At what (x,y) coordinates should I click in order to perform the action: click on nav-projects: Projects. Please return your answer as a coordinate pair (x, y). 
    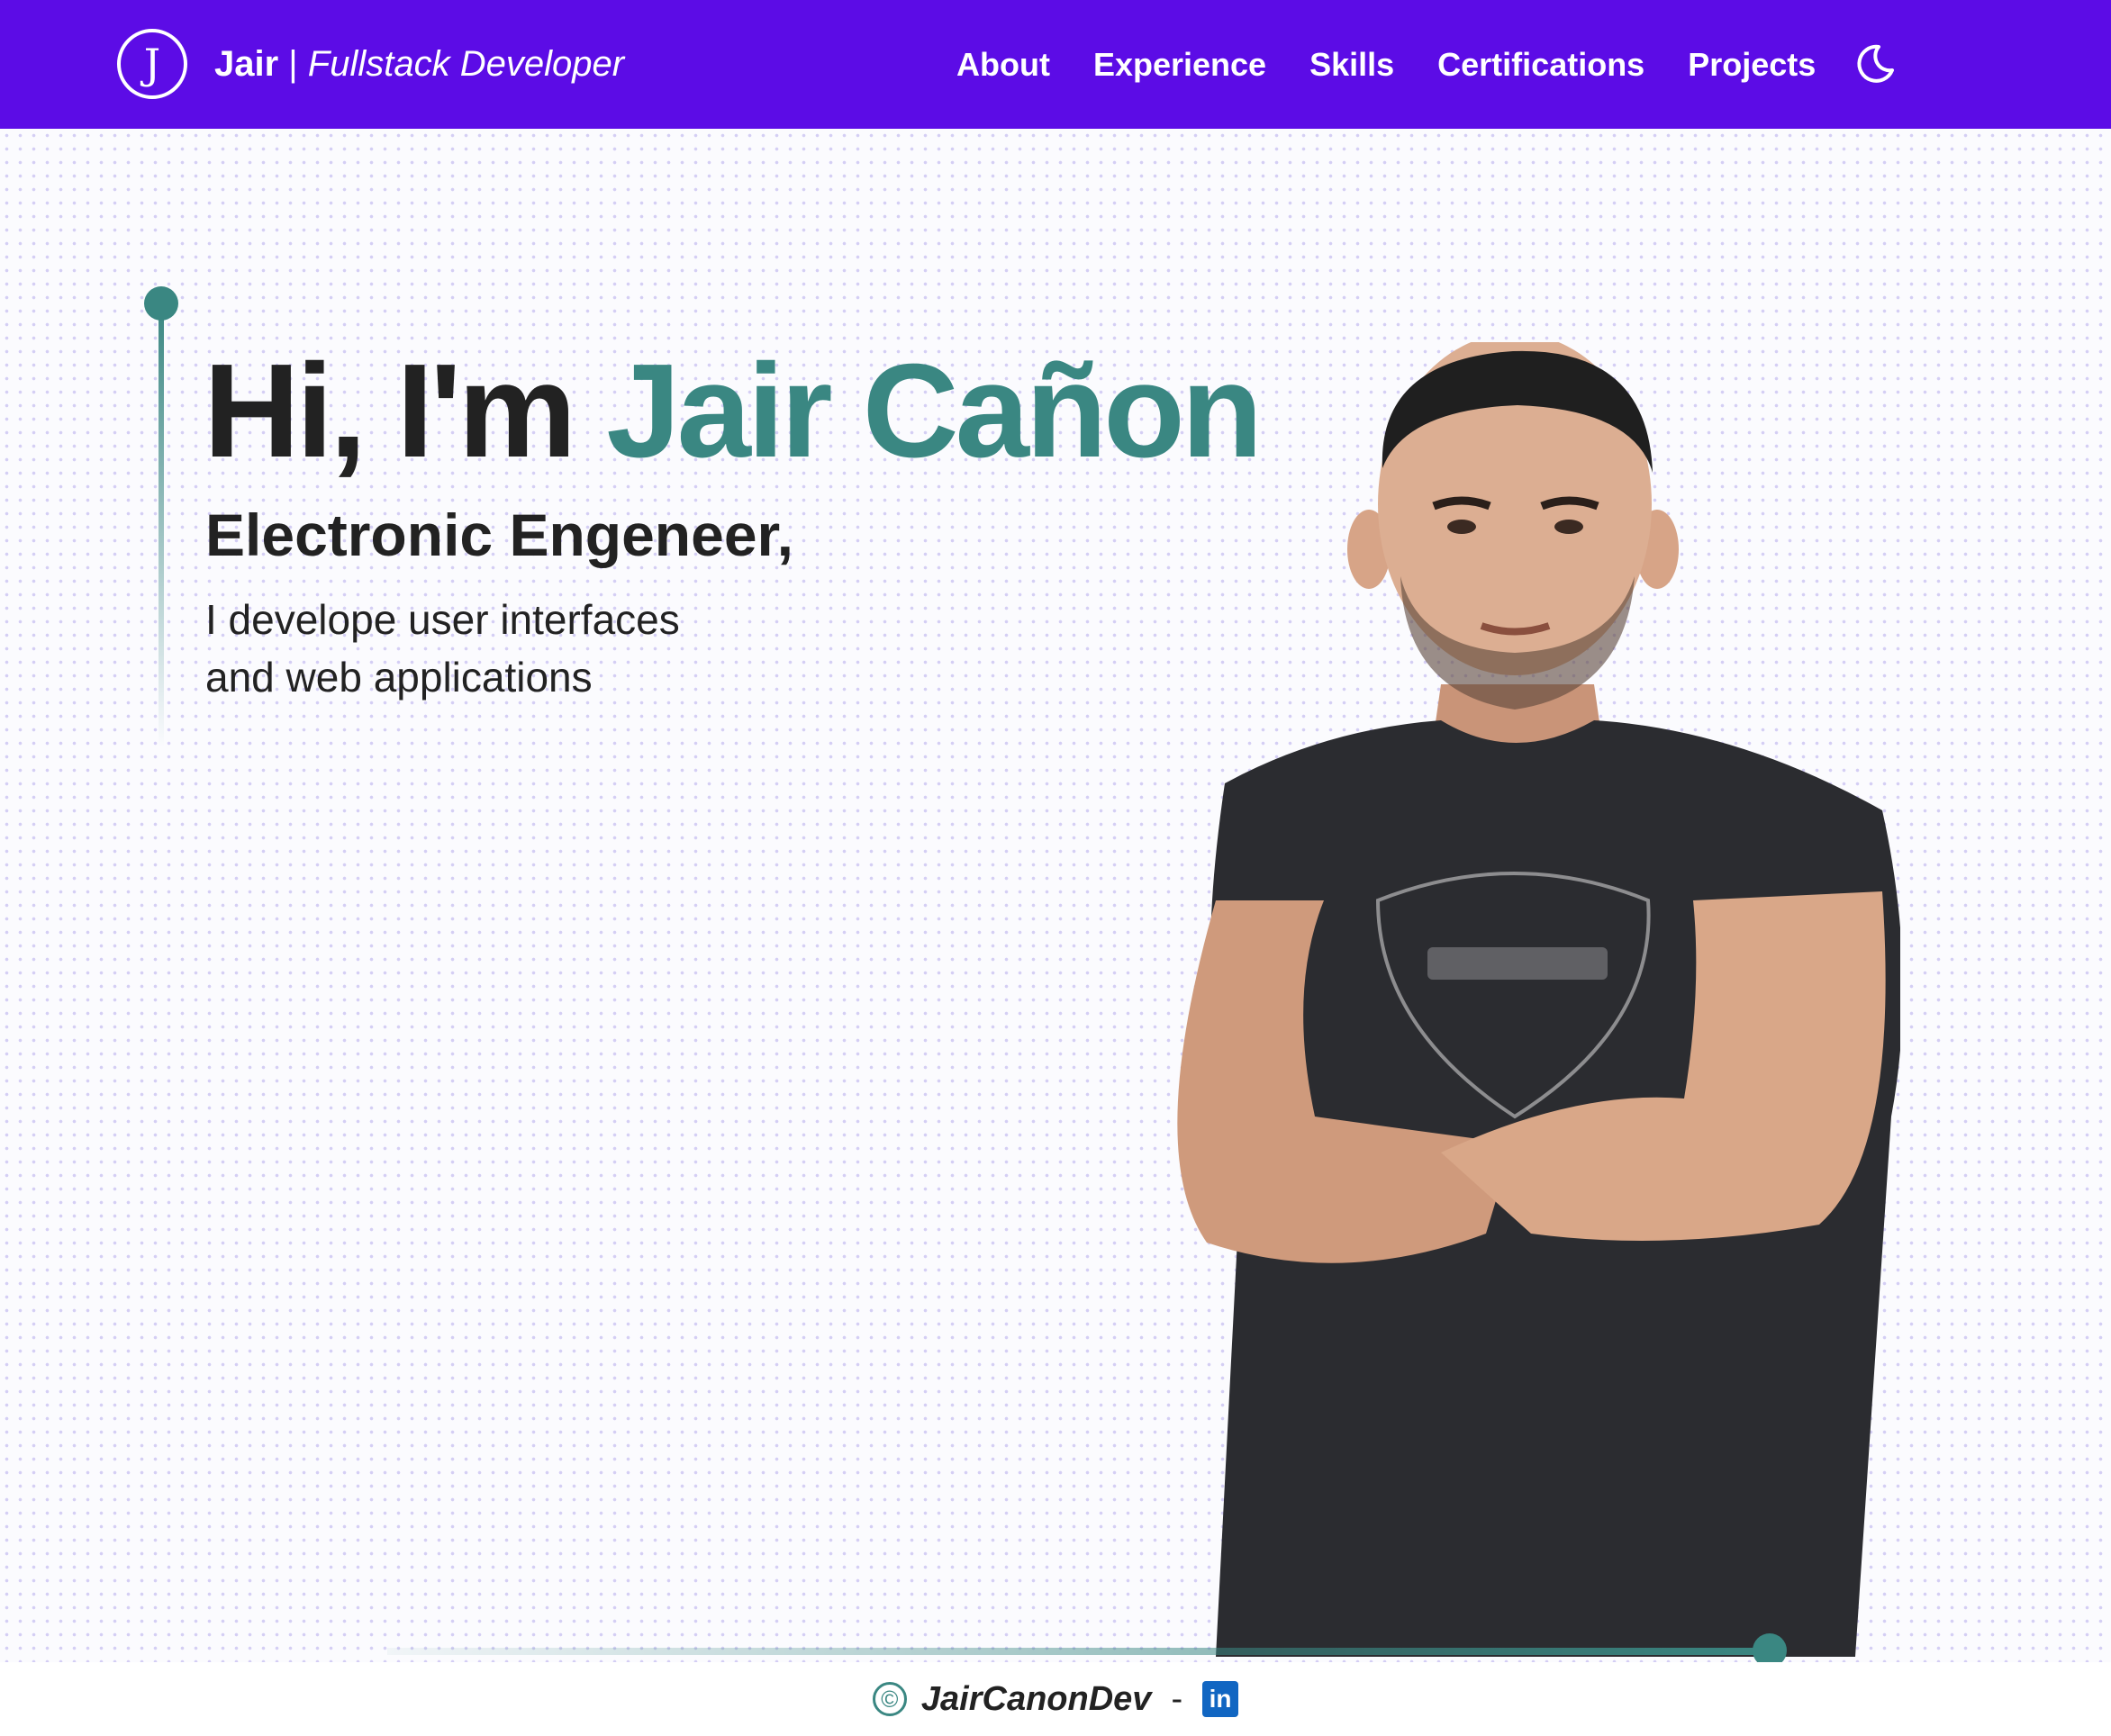
    Looking at the image, I should click on (1752, 65).